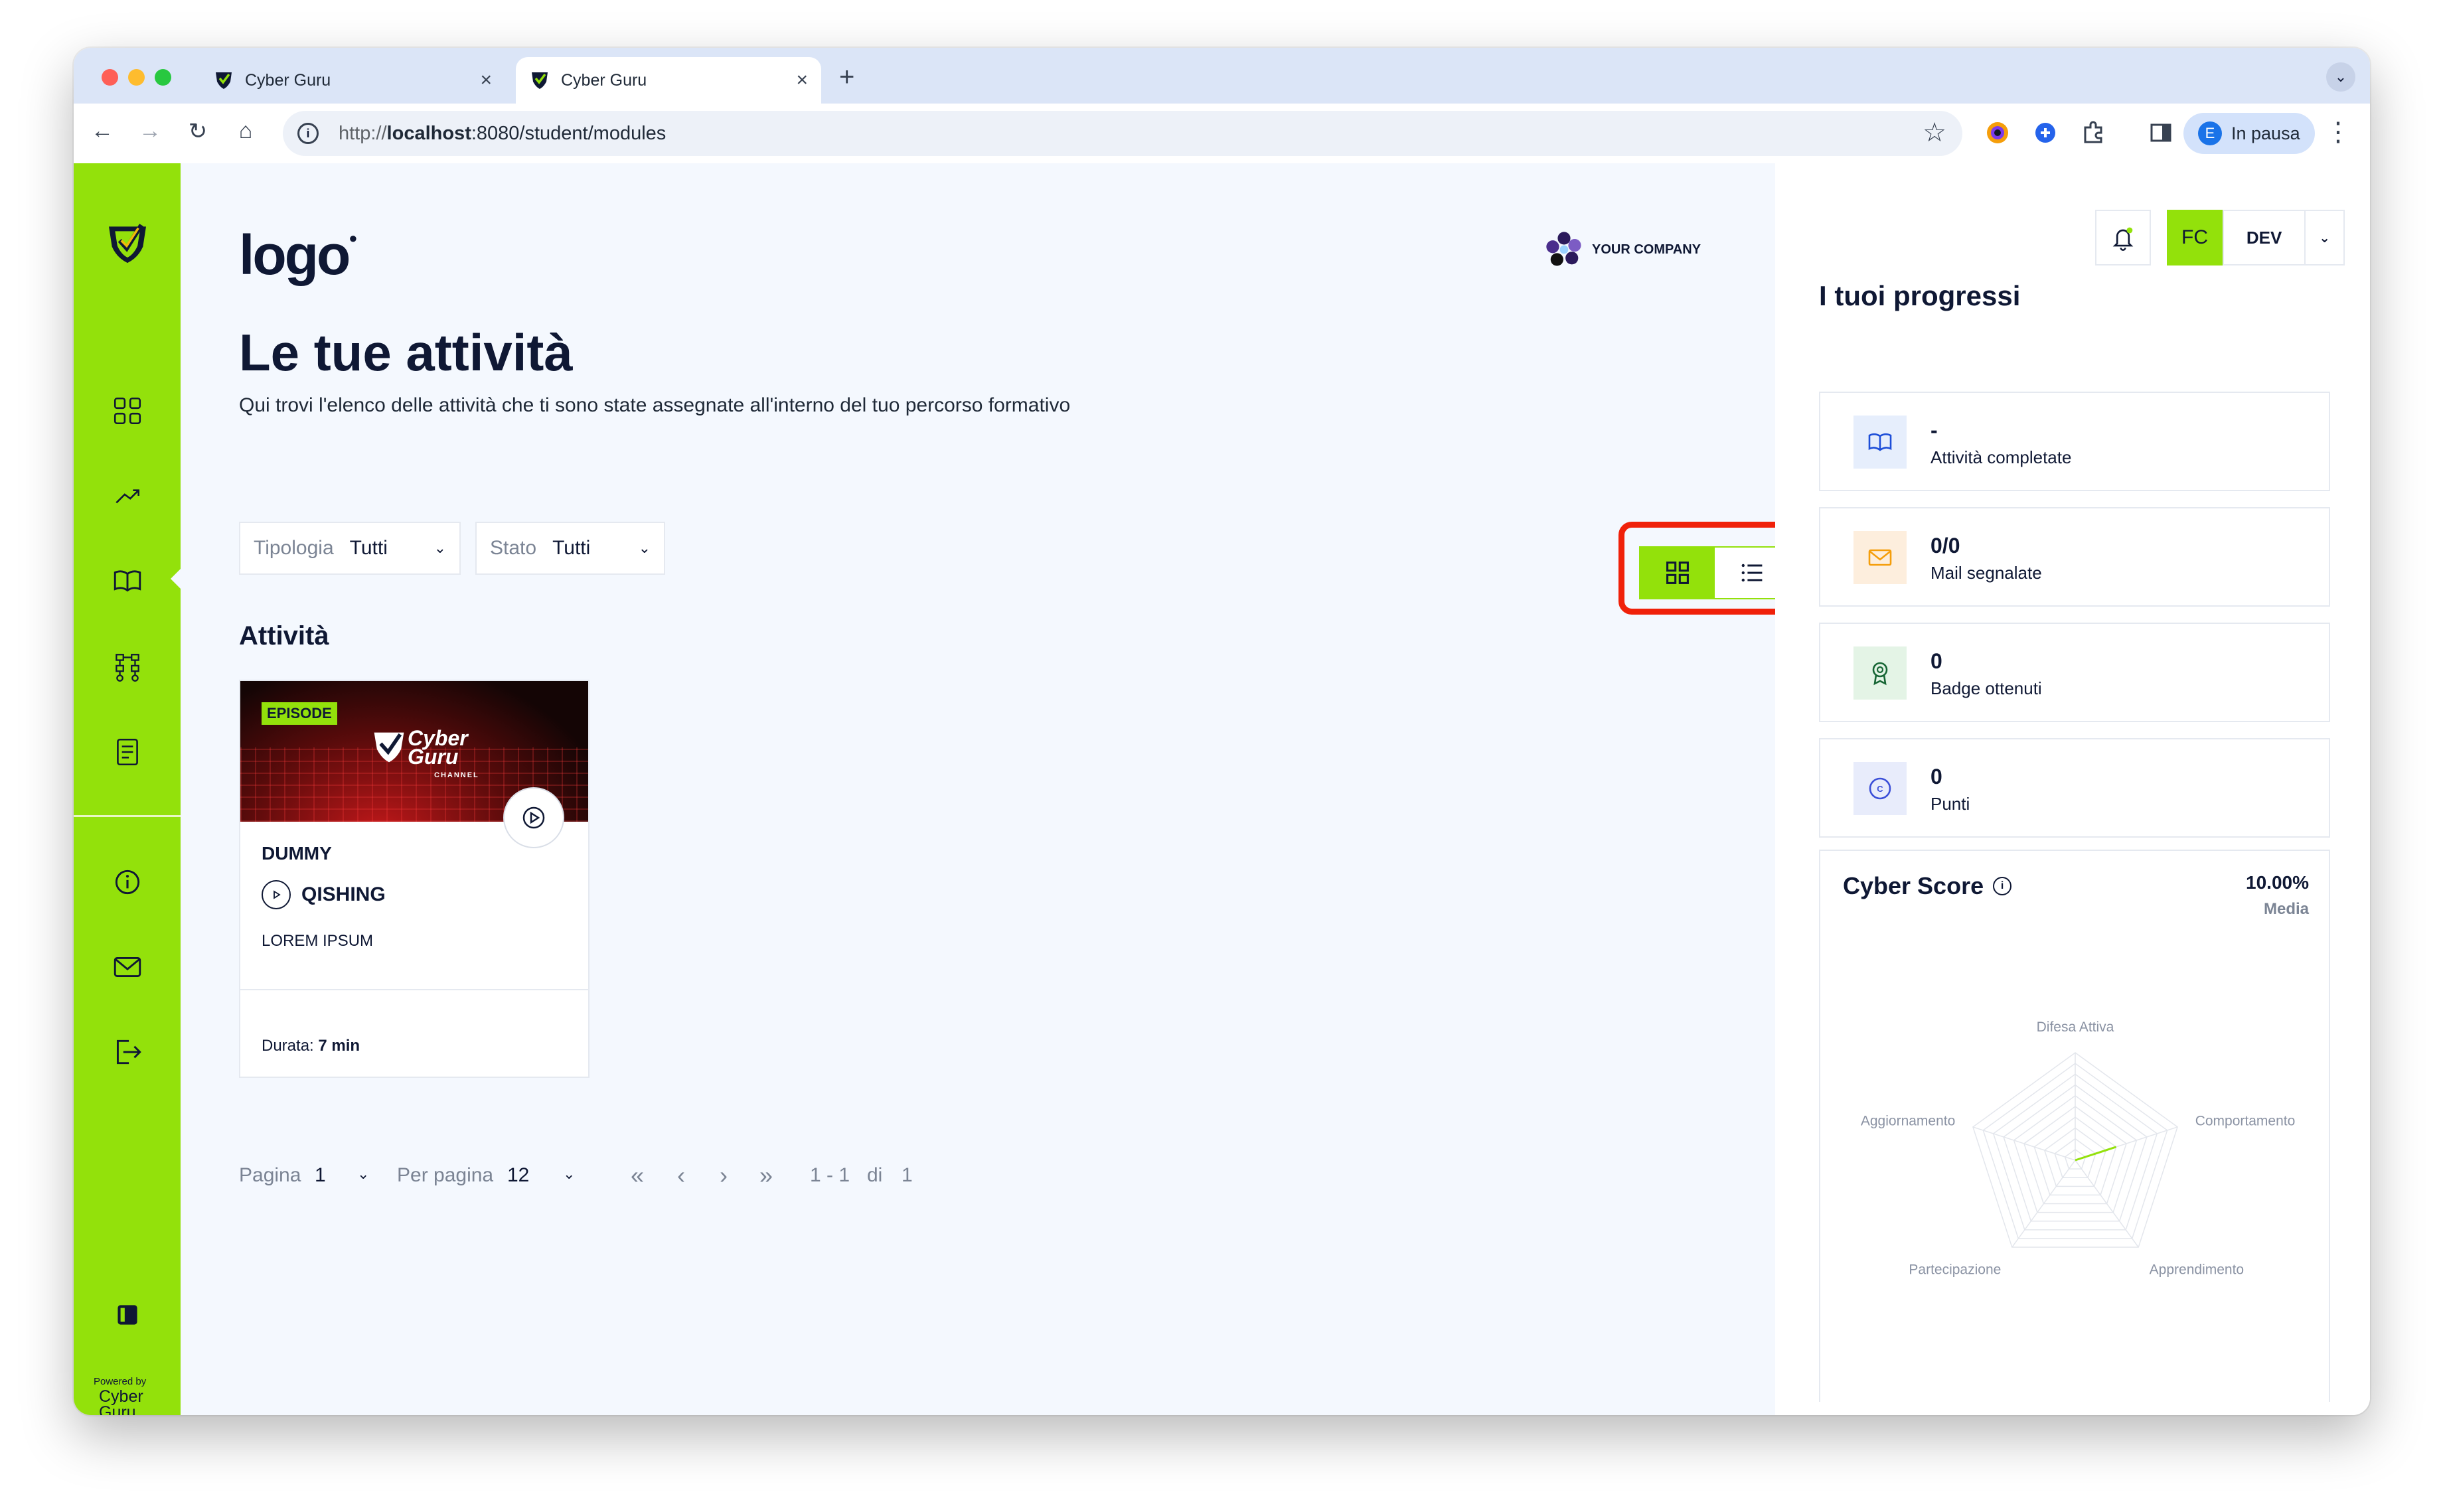 The width and height of the screenshot is (2443, 1512). I want to click on sidebar-item-dashboard, so click(128, 411).